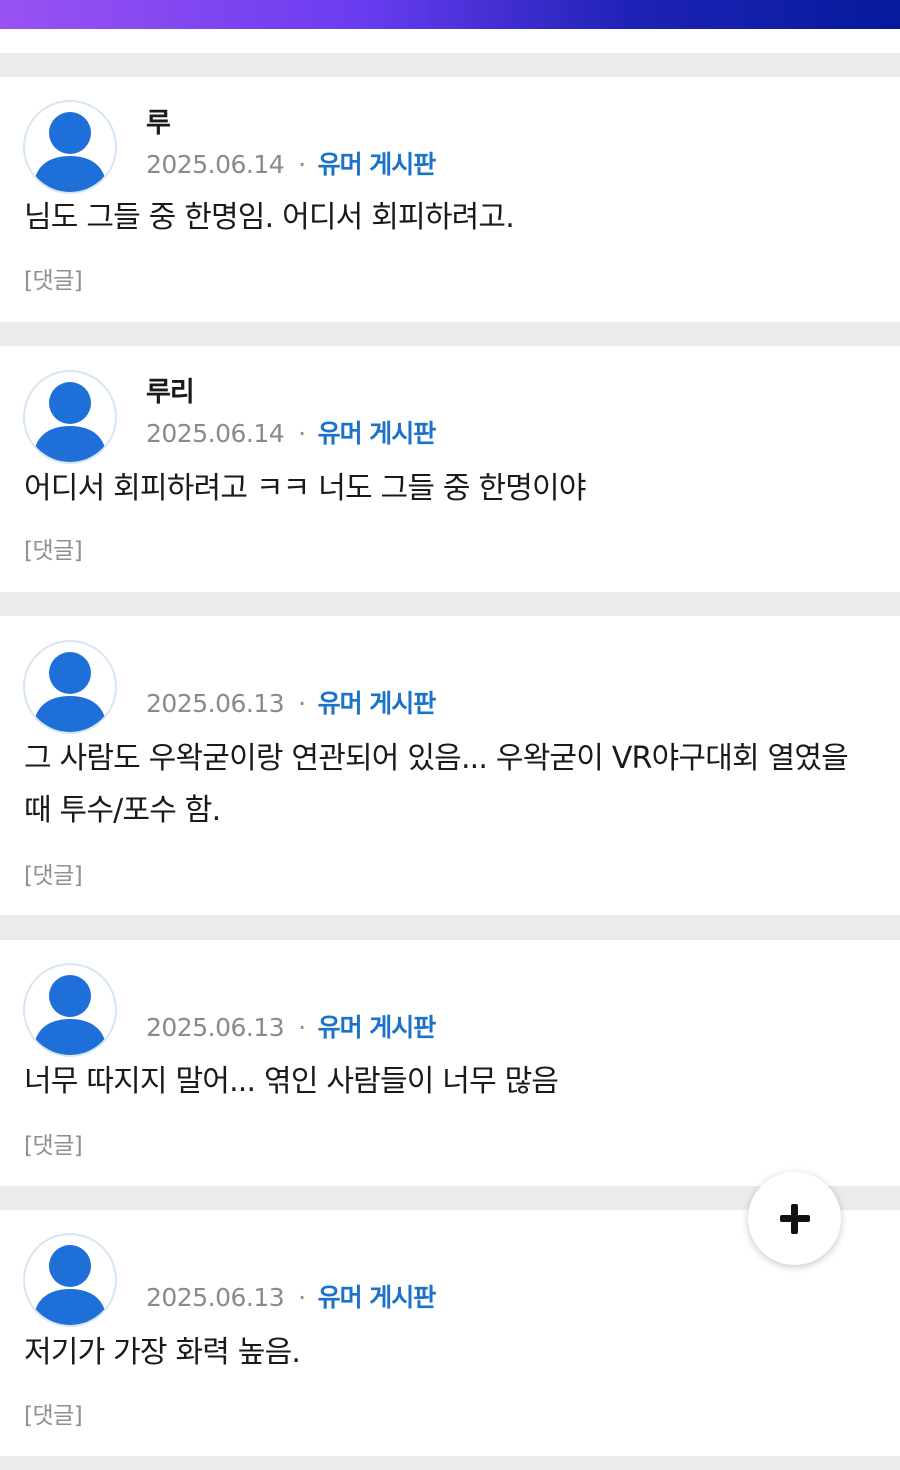 The image size is (900, 1470). What do you see at coordinates (450, 14) in the screenshot?
I see `top-gradient-bar` at bounding box center [450, 14].